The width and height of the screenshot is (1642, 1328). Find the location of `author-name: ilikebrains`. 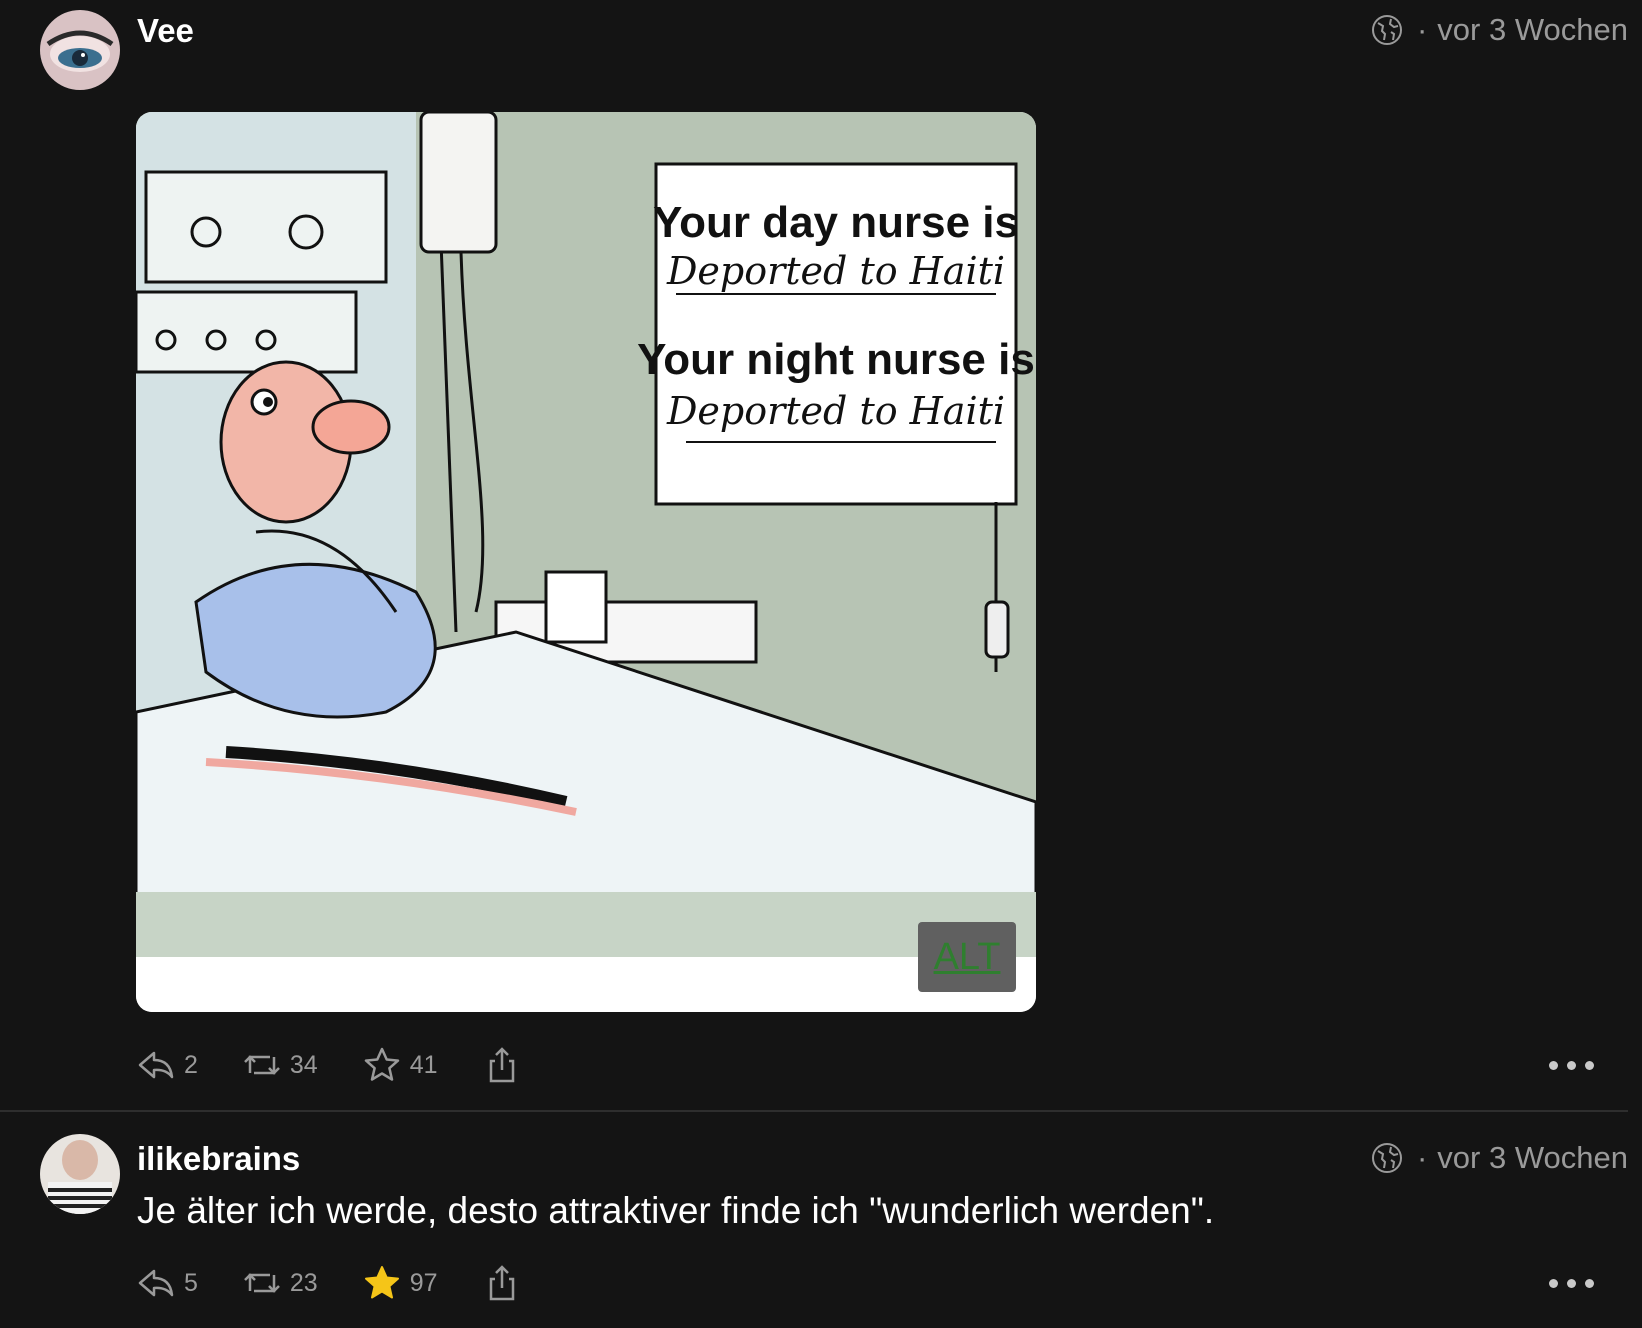

author-name: ilikebrains is located at coordinates (218, 1159).